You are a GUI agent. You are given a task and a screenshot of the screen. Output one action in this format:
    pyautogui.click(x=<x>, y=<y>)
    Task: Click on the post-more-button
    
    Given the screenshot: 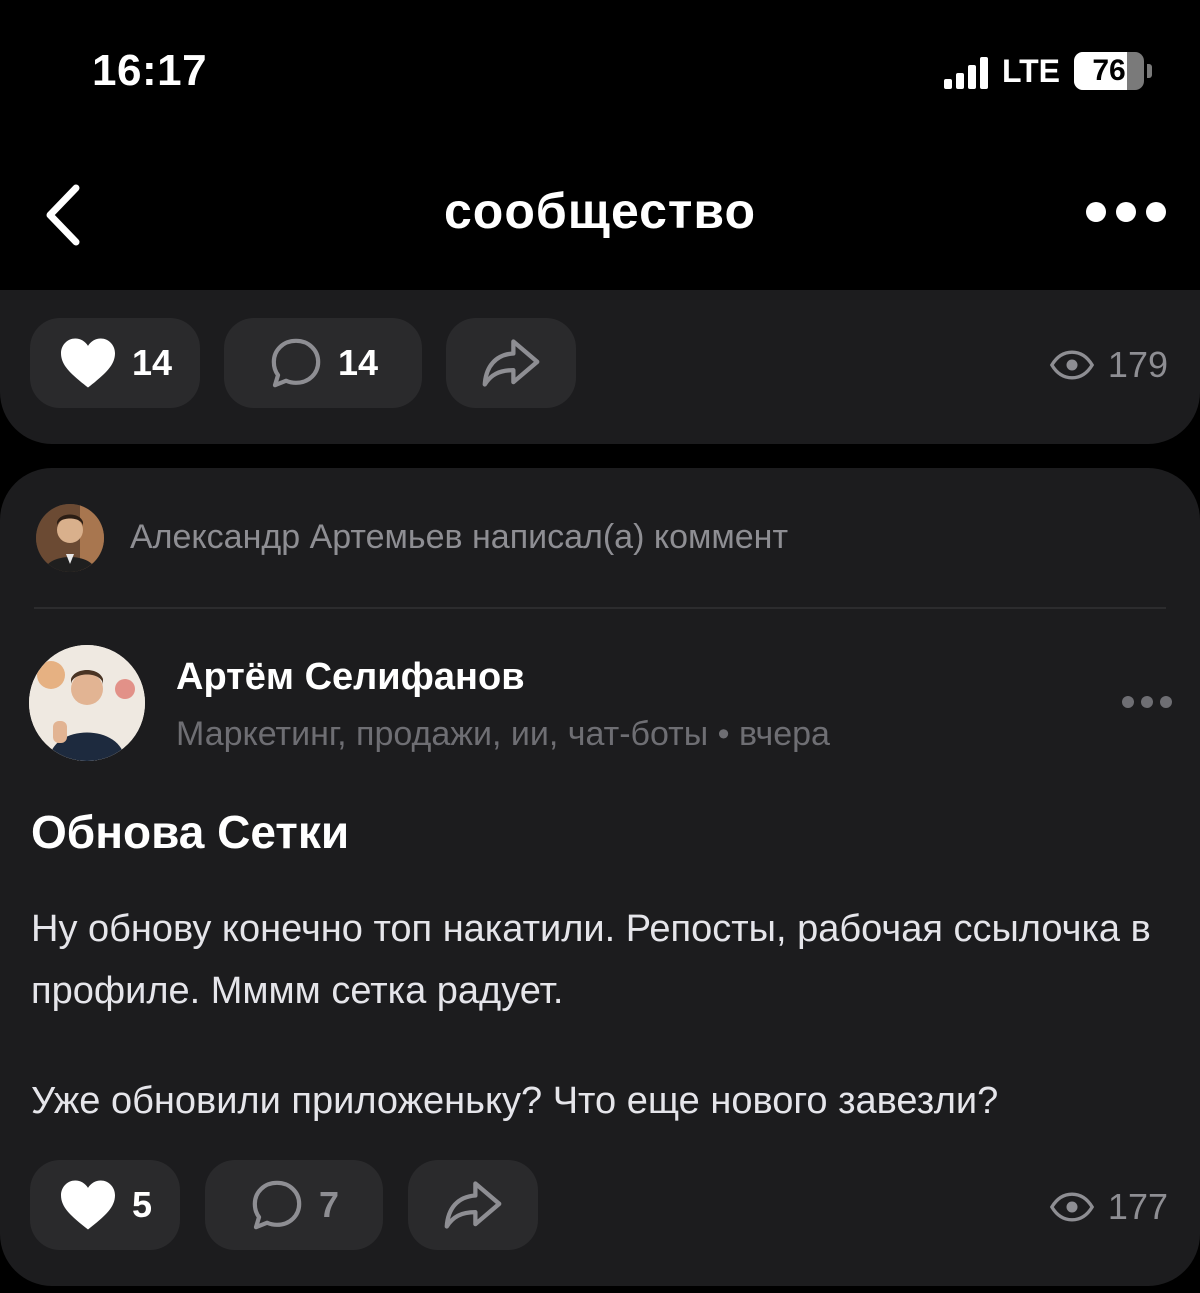 What is the action you would take?
    pyautogui.click(x=1147, y=702)
    